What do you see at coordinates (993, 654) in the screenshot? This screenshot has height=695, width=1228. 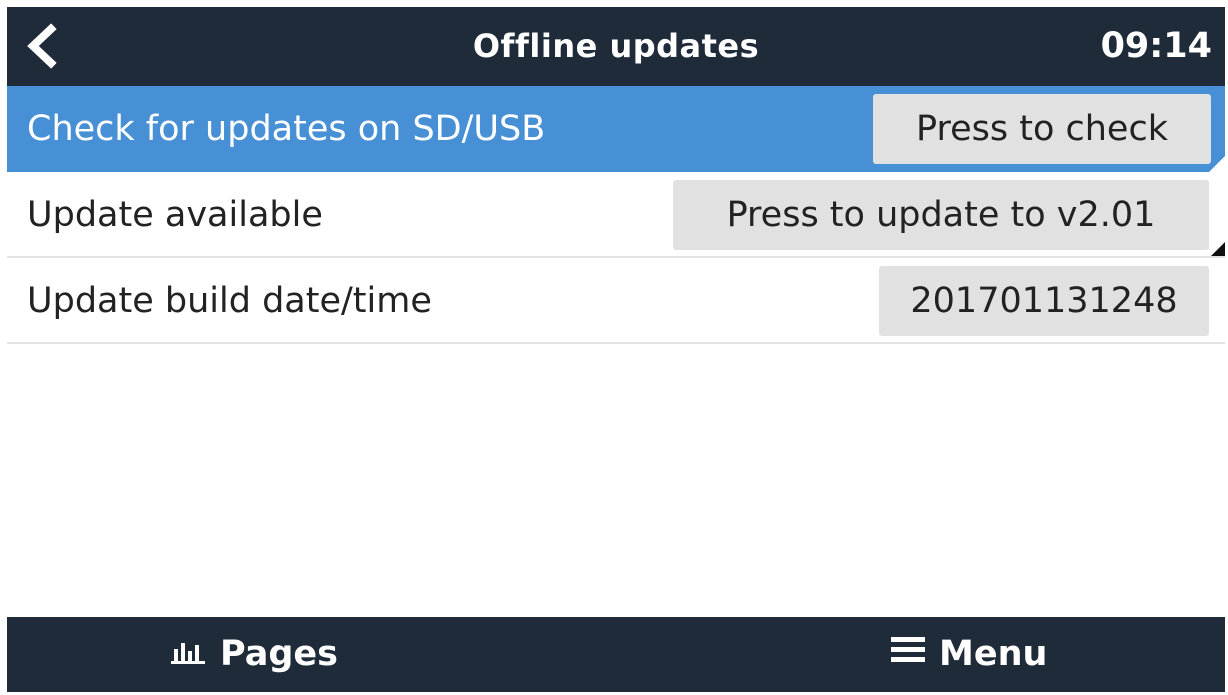 I see `menu-label: Menu` at bounding box center [993, 654].